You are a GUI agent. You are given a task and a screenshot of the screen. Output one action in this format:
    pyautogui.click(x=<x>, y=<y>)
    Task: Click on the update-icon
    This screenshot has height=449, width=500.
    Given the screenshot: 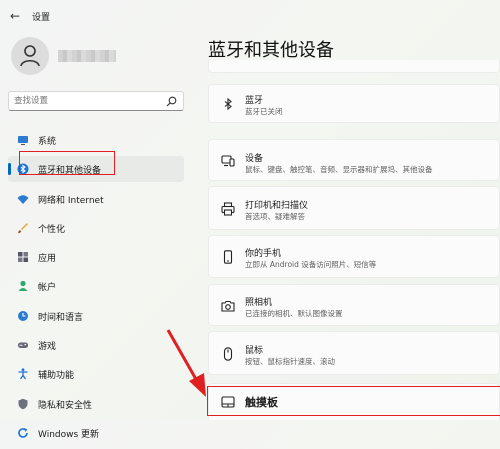 What is the action you would take?
    pyautogui.click(x=23, y=432)
    